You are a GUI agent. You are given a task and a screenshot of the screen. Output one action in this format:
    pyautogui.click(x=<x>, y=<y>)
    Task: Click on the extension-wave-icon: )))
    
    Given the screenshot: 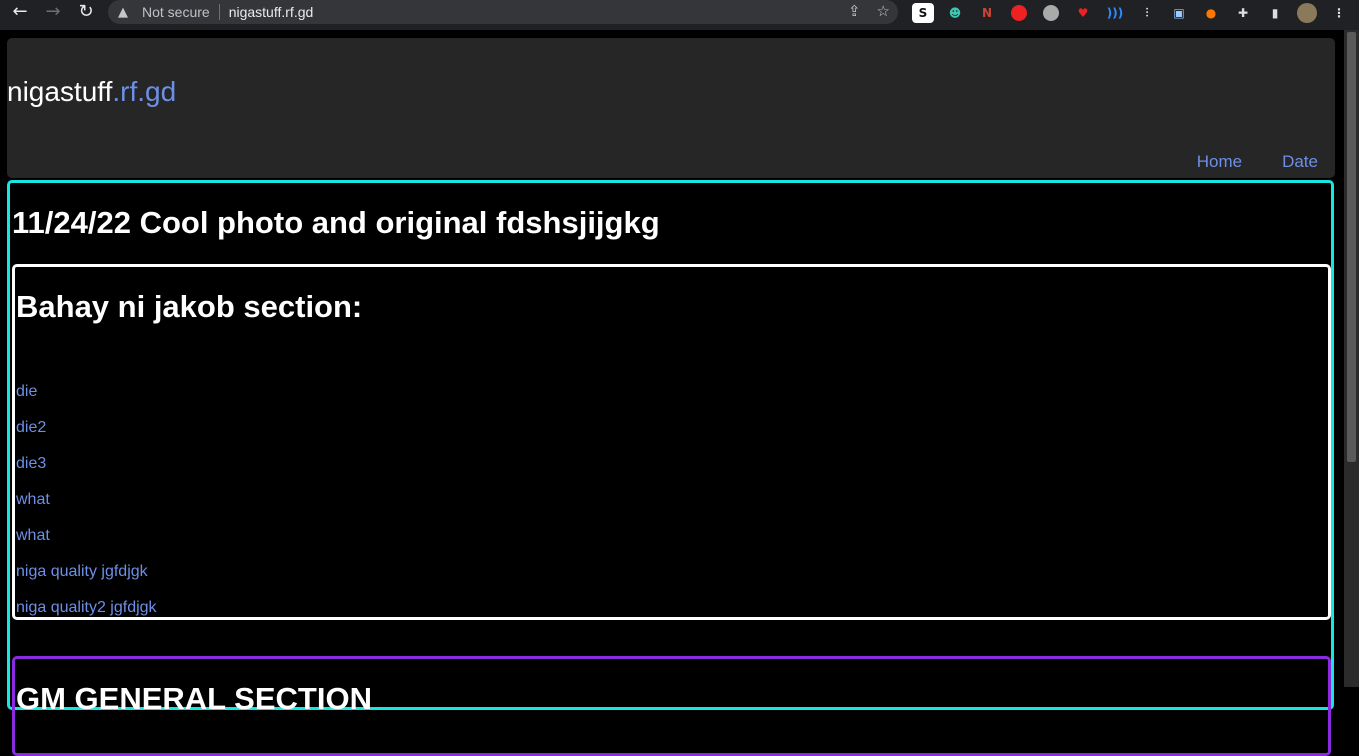 What is the action you would take?
    pyautogui.click(x=1115, y=13)
    